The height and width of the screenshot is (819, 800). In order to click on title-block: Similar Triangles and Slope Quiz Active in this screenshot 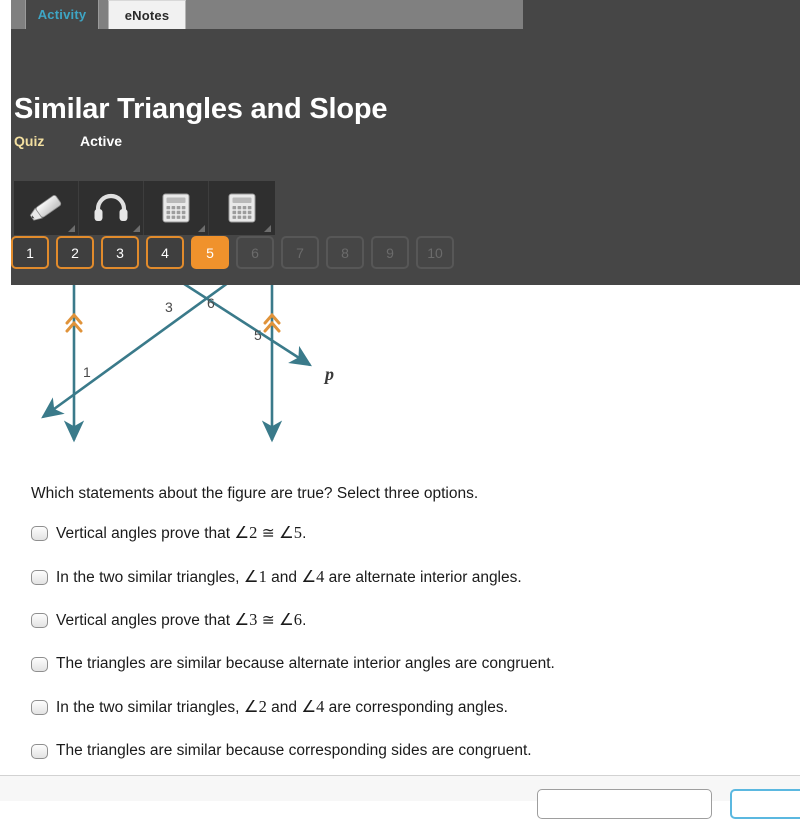, I will do `click(314, 120)`.